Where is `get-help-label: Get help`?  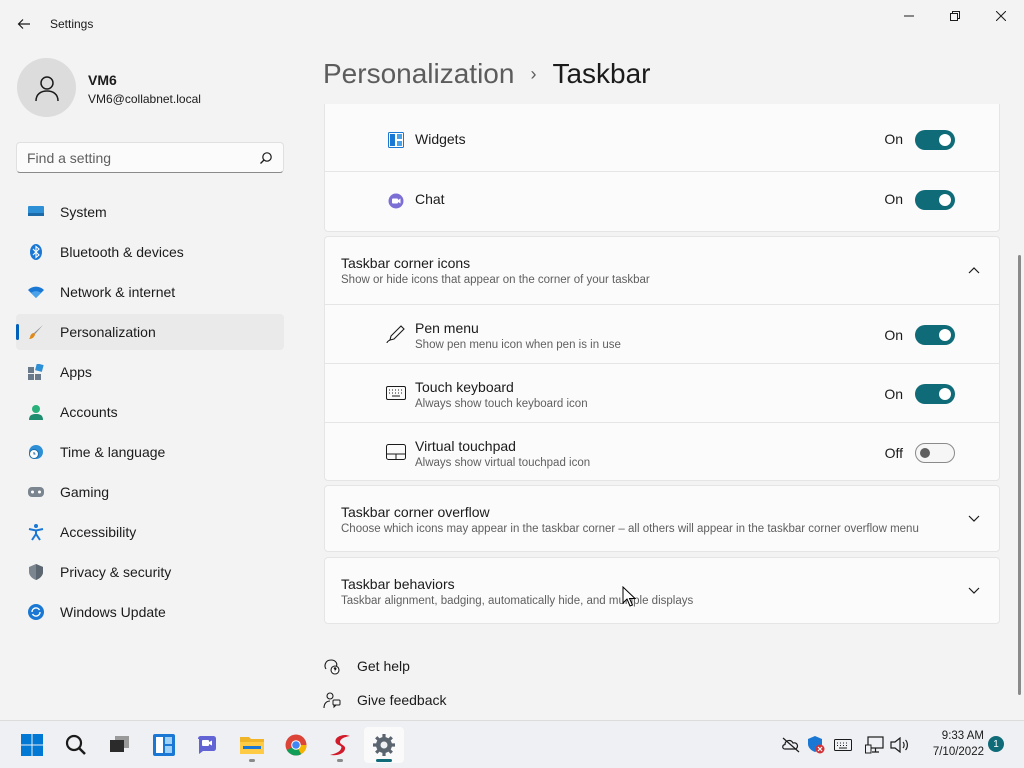
get-help-label: Get help is located at coordinates (383, 666).